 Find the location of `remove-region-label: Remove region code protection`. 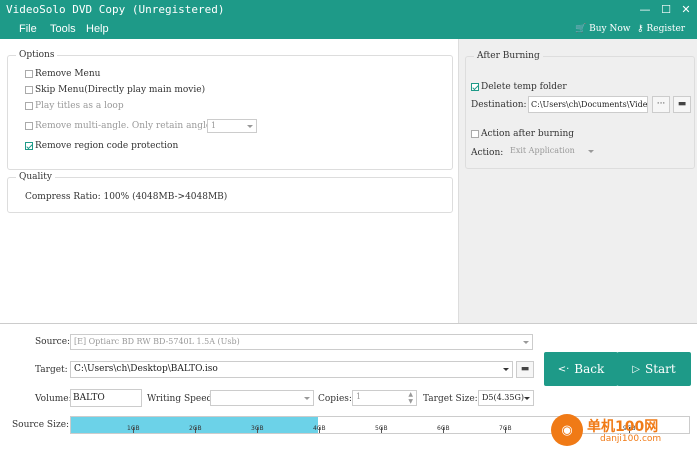

remove-region-label: Remove region code protection is located at coordinates (107, 146).